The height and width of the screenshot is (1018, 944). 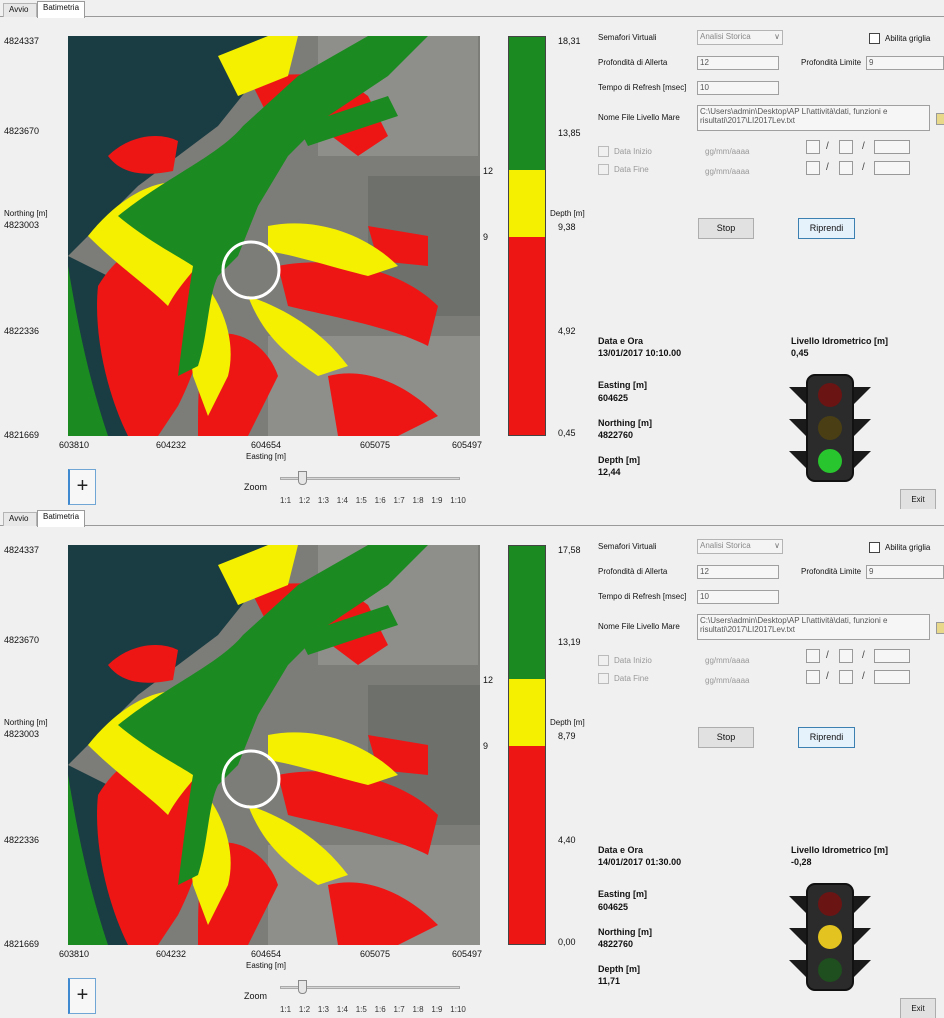 What do you see at coordinates (569, 41) in the screenshot?
I see `colorbar-tick: 18,31` at bounding box center [569, 41].